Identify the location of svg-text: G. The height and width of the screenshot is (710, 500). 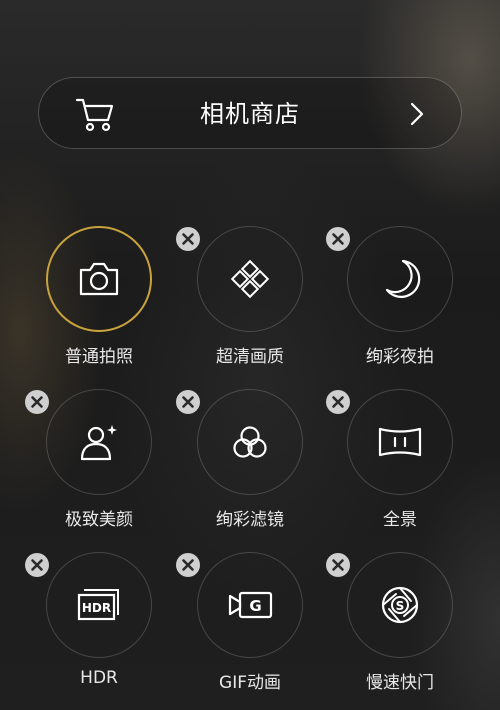
(255, 606).